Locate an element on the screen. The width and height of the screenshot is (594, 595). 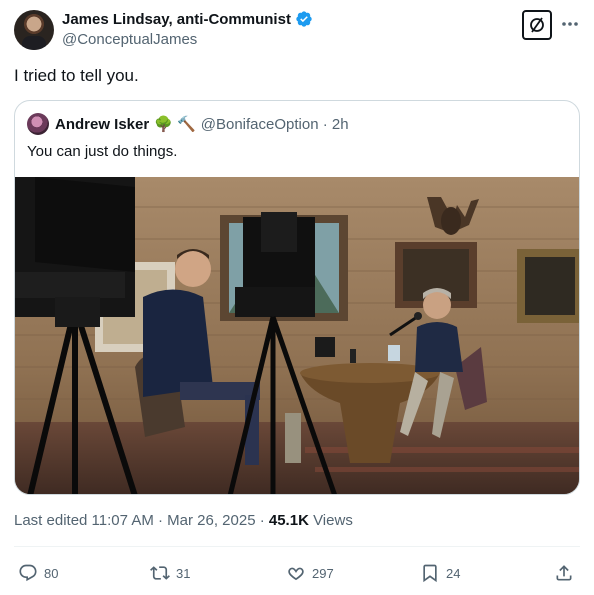
grok-icon is located at coordinates (537, 25).